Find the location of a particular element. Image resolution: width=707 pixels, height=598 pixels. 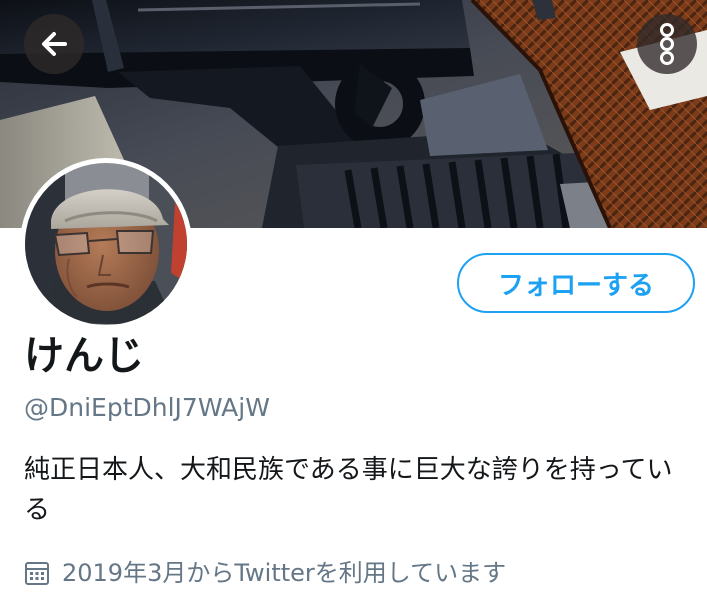

joined-date: 2019年3月からTwitterを利用しています is located at coordinates (265, 573).